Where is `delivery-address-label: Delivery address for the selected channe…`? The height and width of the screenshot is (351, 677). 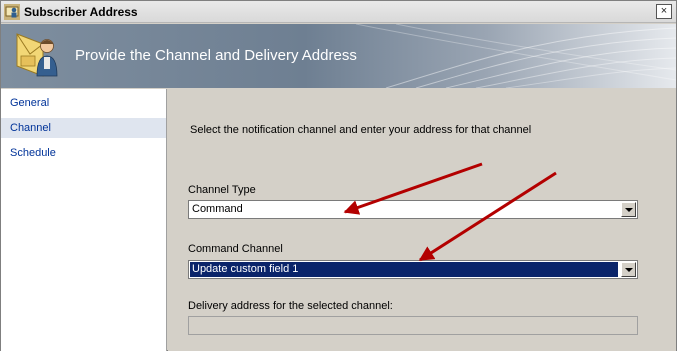
delivery-address-label: Delivery address for the selected channe… is located at coordinates (290, 306).